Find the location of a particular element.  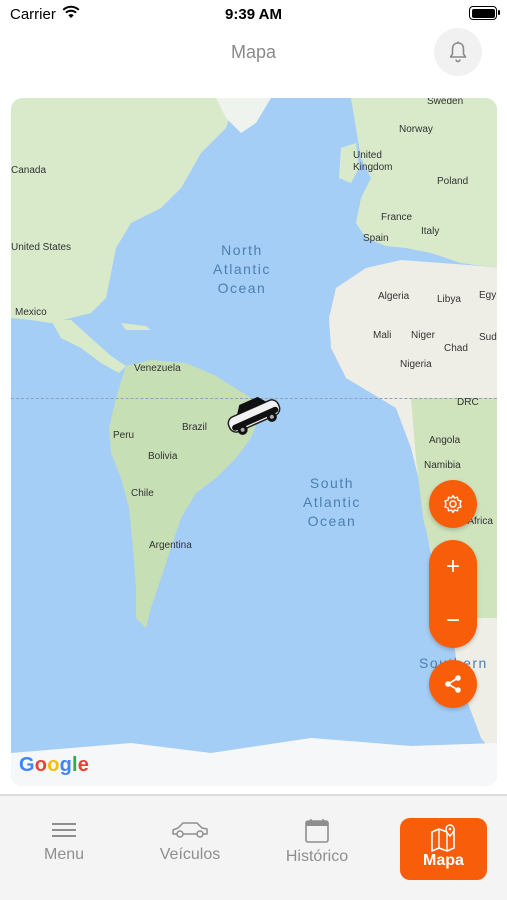

map-label: United States is located at coordinates (41, 247).